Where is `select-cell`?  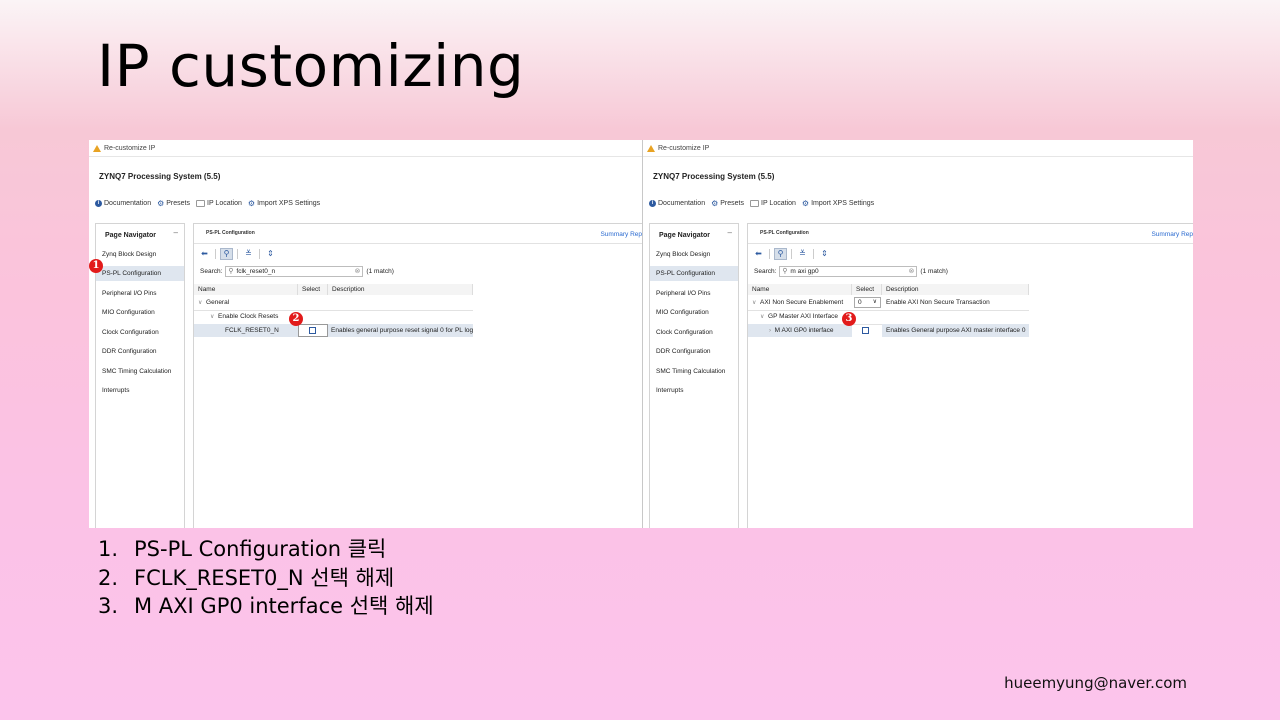
select-cell is located at coordinates (313, 330).